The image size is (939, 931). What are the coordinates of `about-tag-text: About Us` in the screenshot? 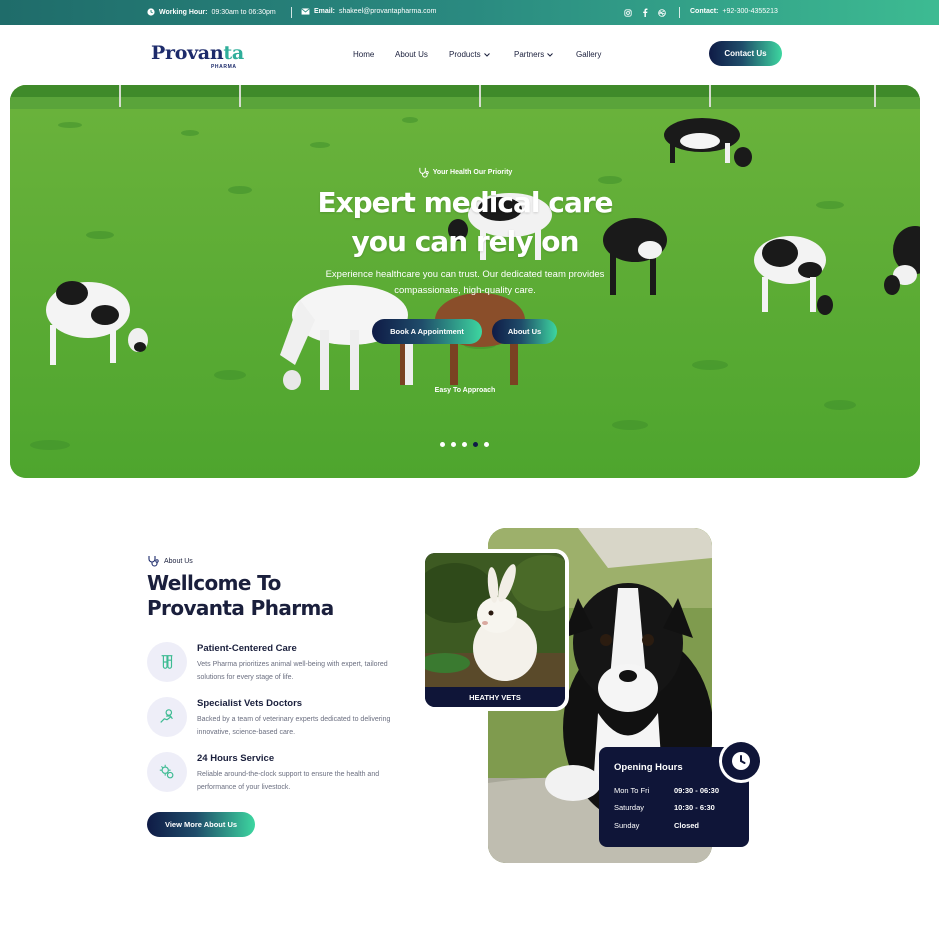 It's located at (178, 561).